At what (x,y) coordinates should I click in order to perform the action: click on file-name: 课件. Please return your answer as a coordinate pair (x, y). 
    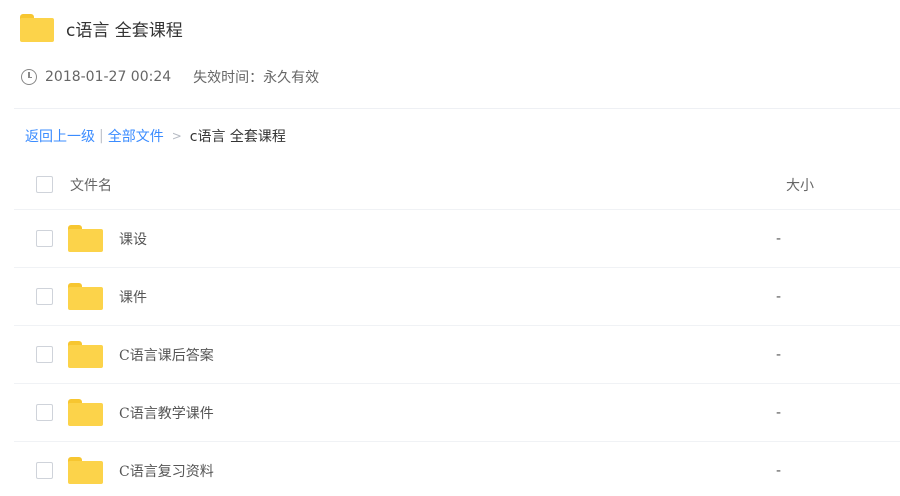
    Looking at the image, I should click on (133, 297).